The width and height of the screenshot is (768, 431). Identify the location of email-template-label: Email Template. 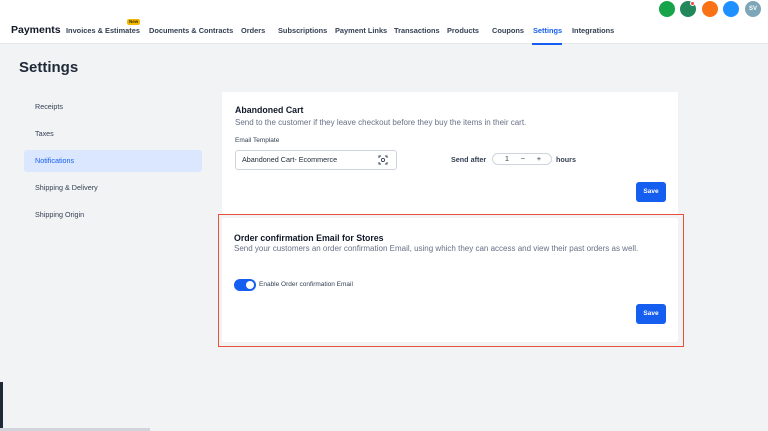
(257, 140).